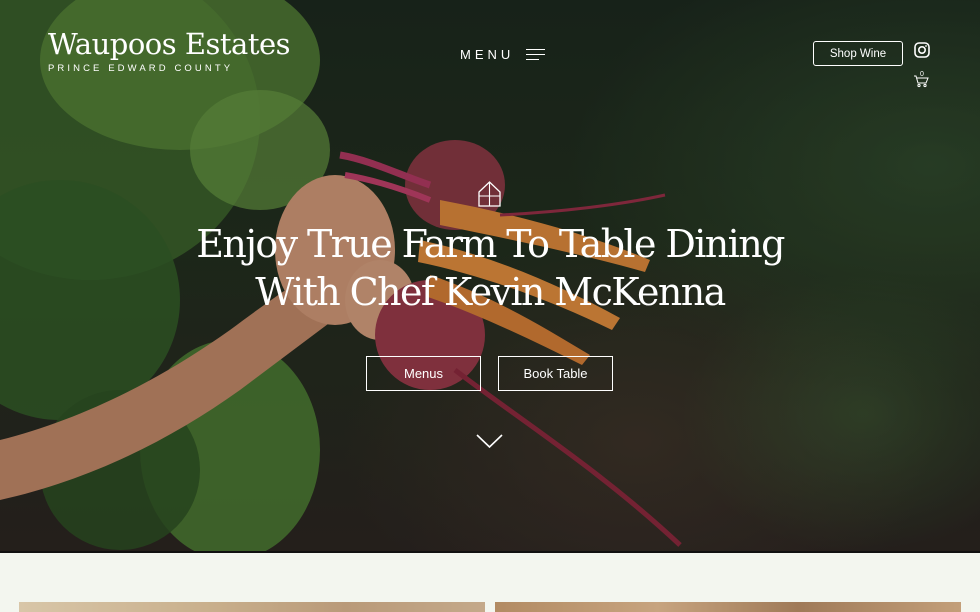 This screenshot has width=980, height=612. Describe the element at coordinates (555, 373) in the screenshot. I see `book-table-button: Book Table` at that location.